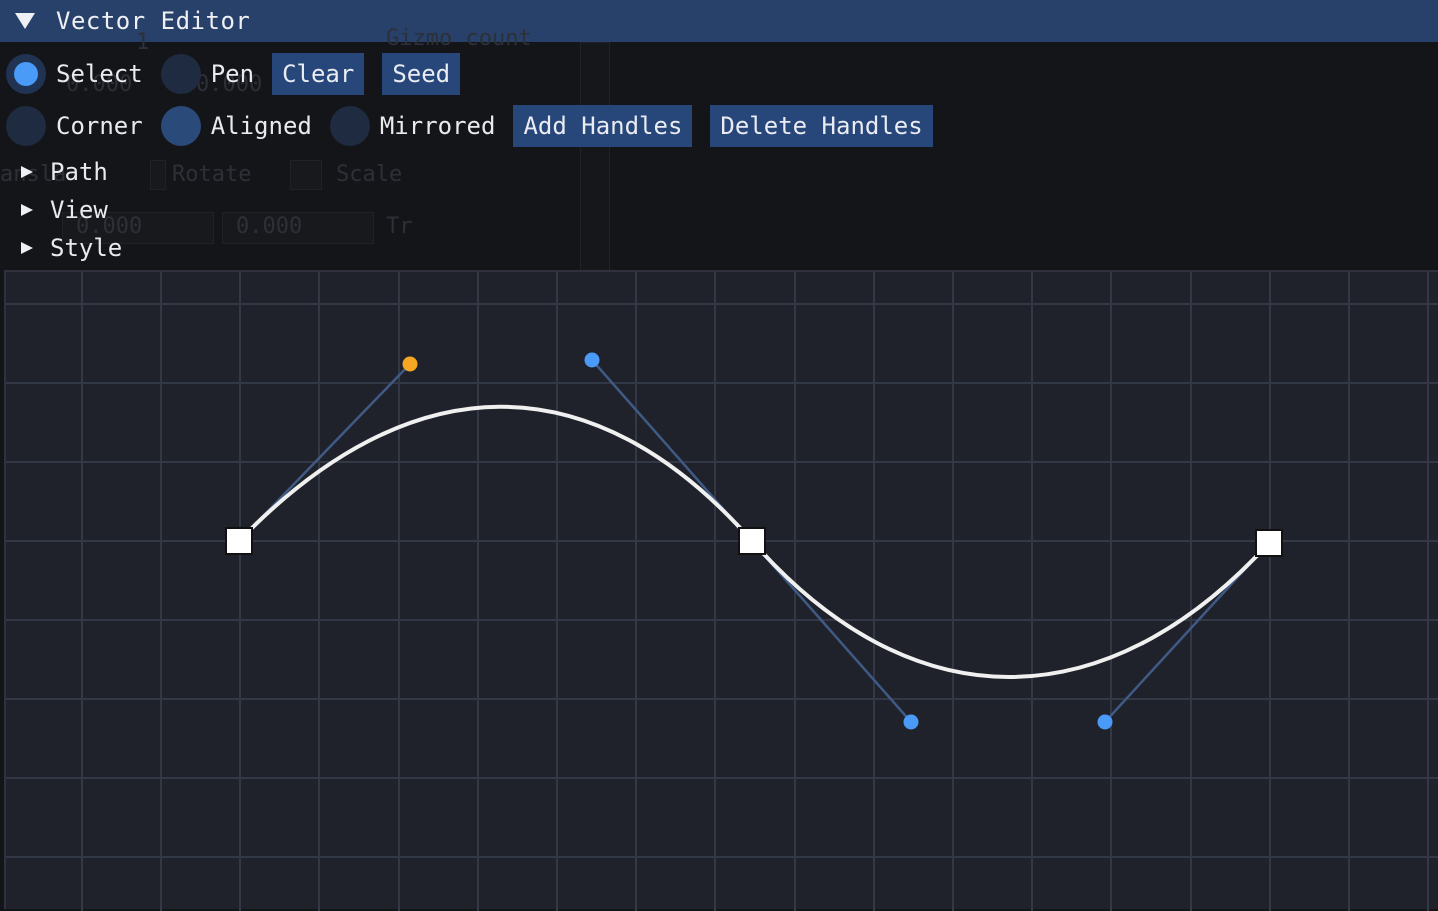 The image size is (1438, 911). I want to click on radio-select-tool: Select, so click(74, 74).